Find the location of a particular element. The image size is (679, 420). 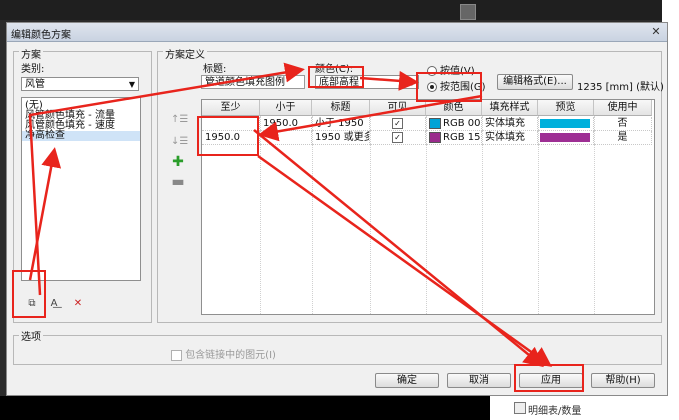

row2-less is located at coordinates (286, 138).